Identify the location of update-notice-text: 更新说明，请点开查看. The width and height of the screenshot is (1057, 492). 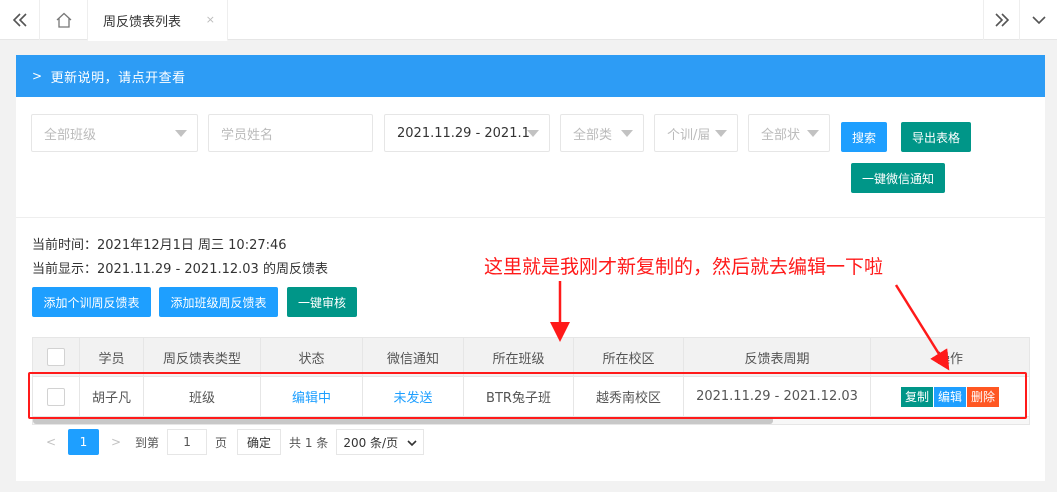
(118, 78).